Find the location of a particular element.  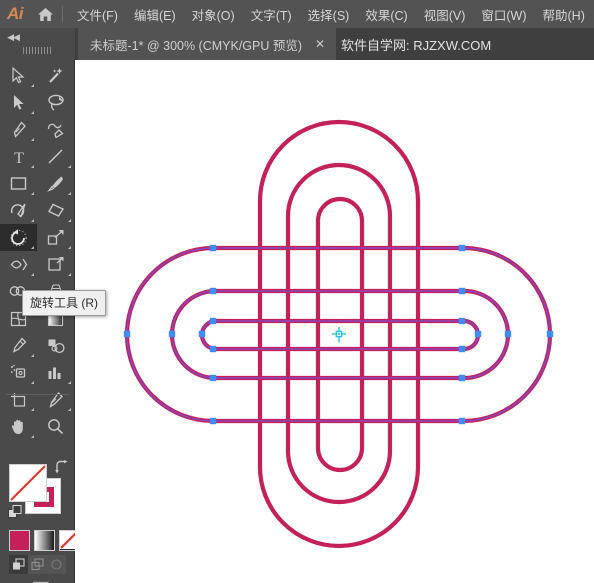

color-mode-row is located at coordinates (44, 540).